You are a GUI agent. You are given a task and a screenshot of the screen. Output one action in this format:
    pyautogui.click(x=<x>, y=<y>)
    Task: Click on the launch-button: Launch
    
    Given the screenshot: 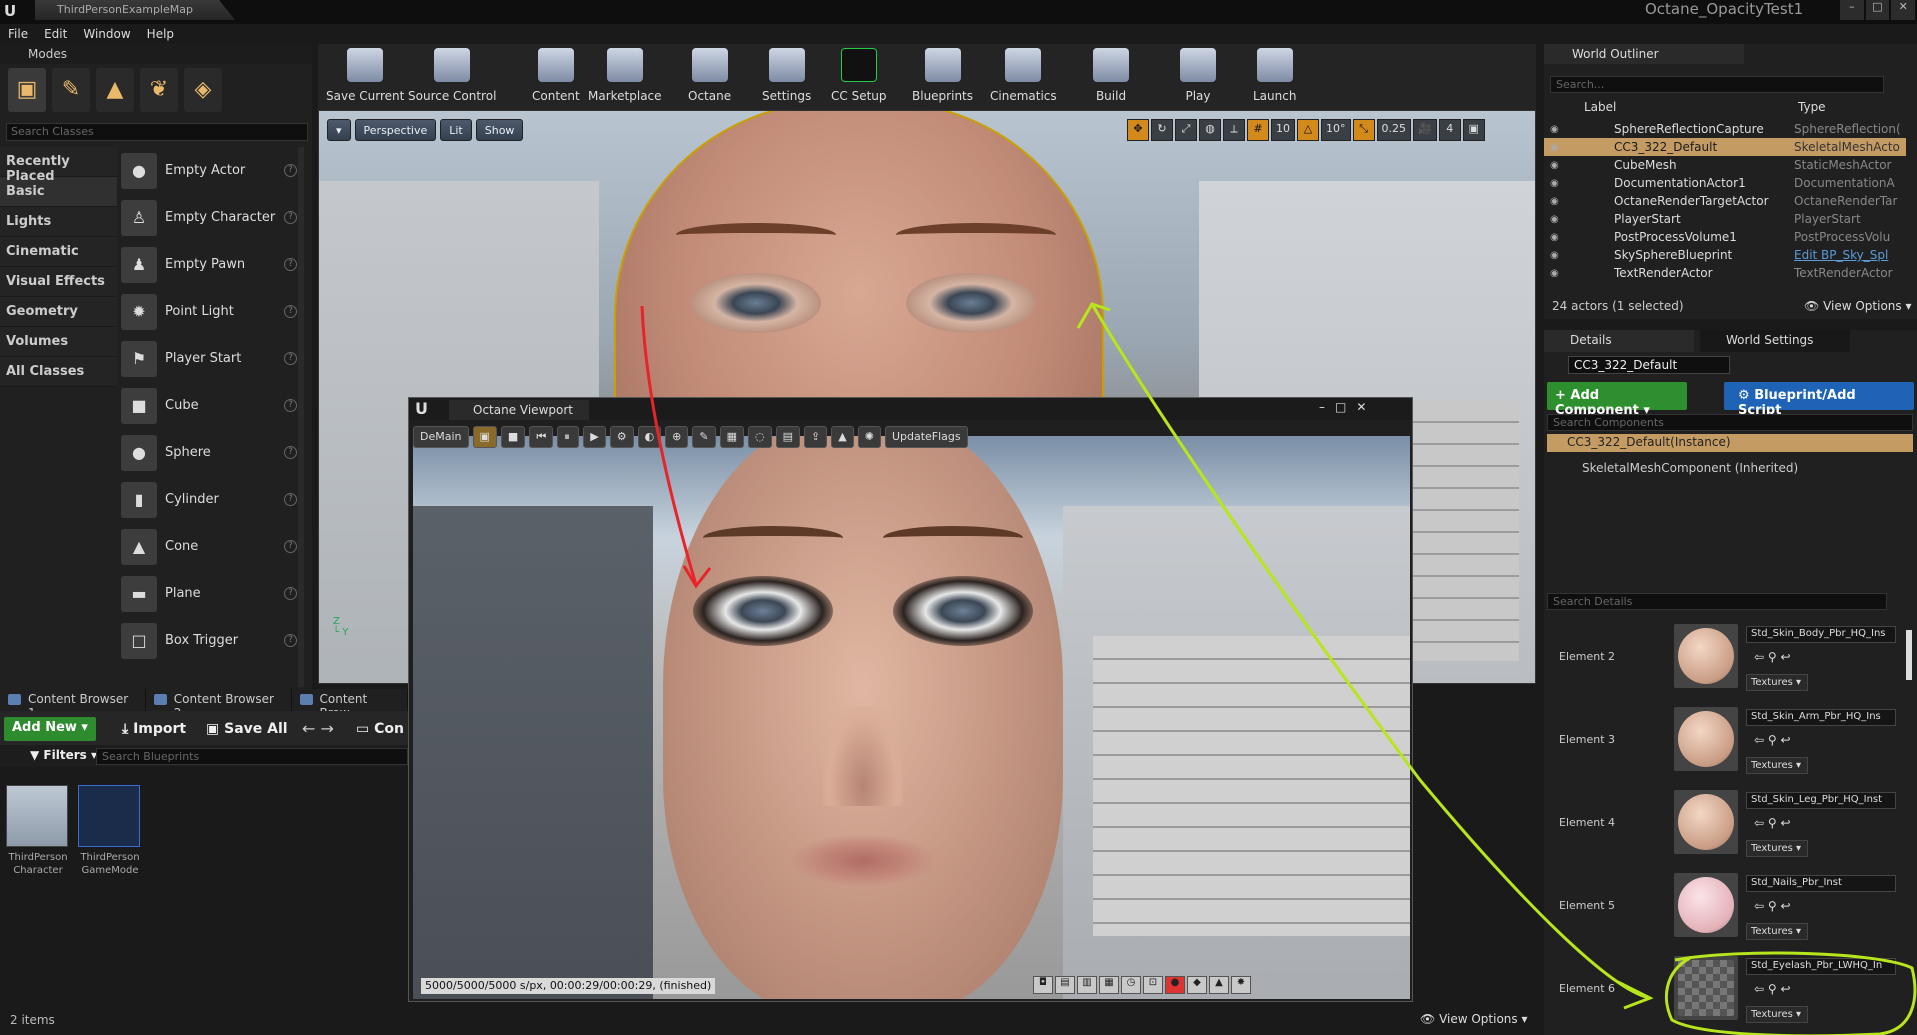 What is the action you would take?
    pyautogui.click(x=1274, y=77)
    